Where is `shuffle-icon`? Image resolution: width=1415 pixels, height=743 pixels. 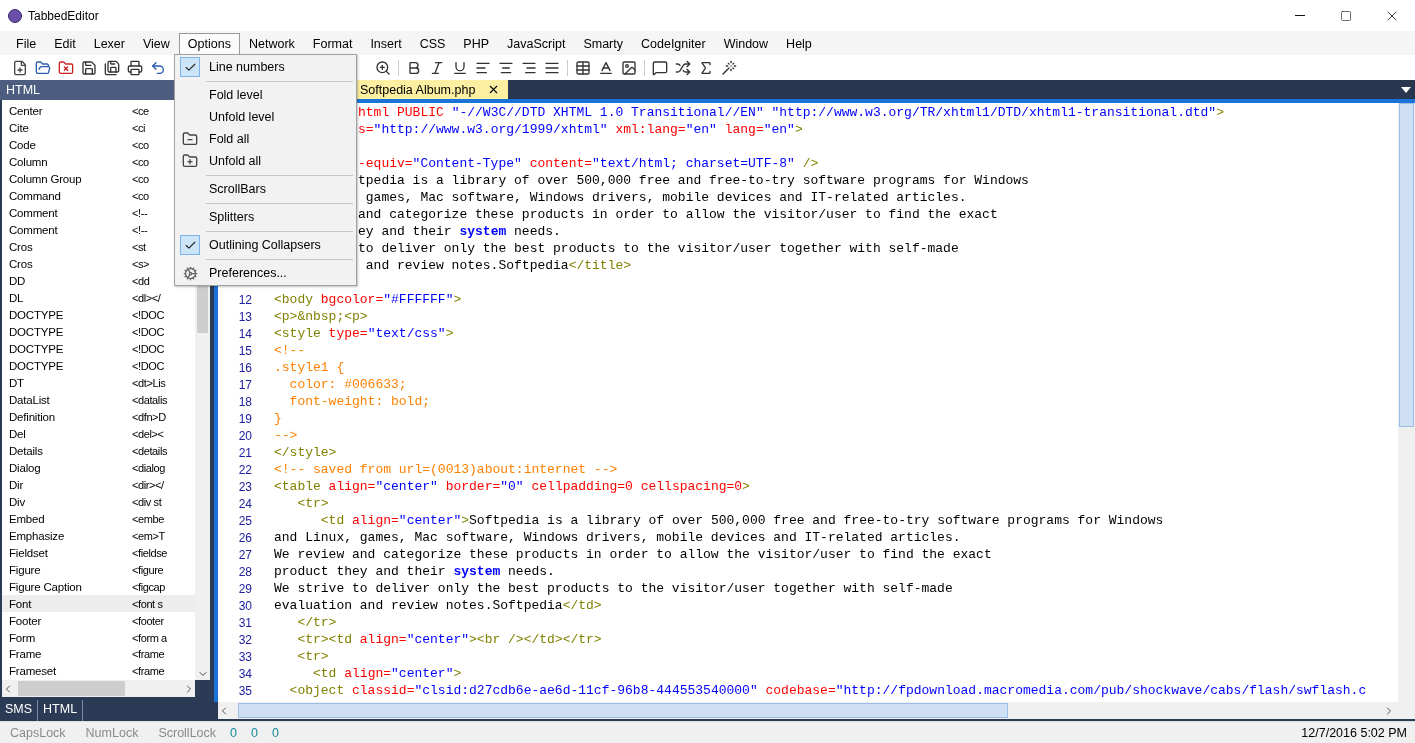
shuffle-icon is located at coordinates (683, 67).